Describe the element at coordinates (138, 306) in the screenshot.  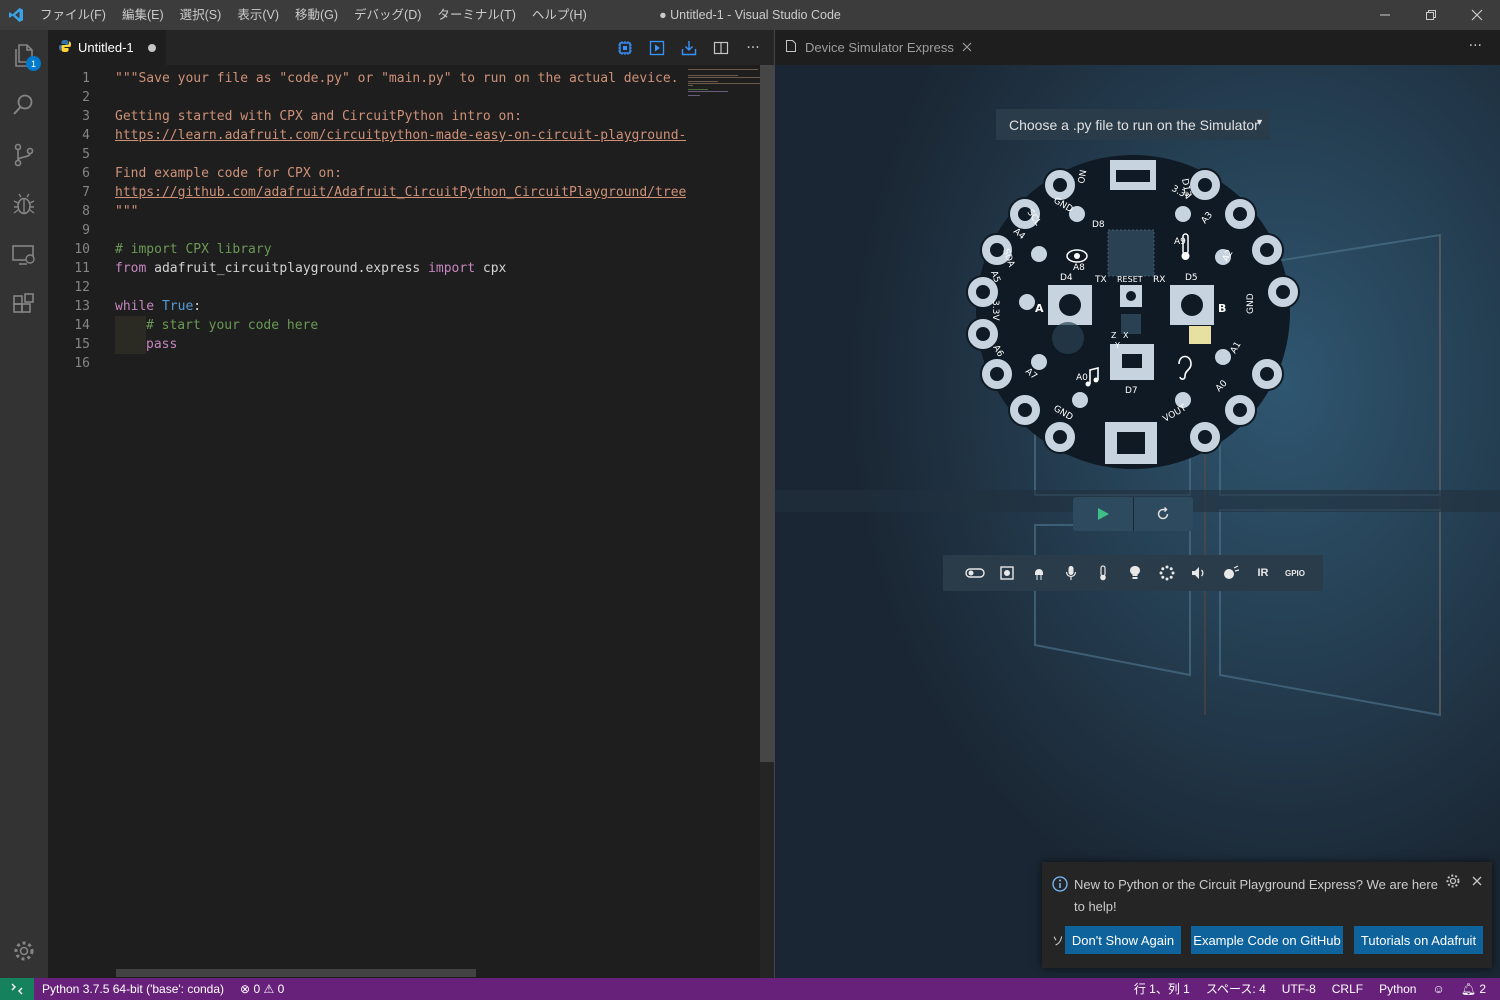
I see `code-line: 13 while True:` at that location.